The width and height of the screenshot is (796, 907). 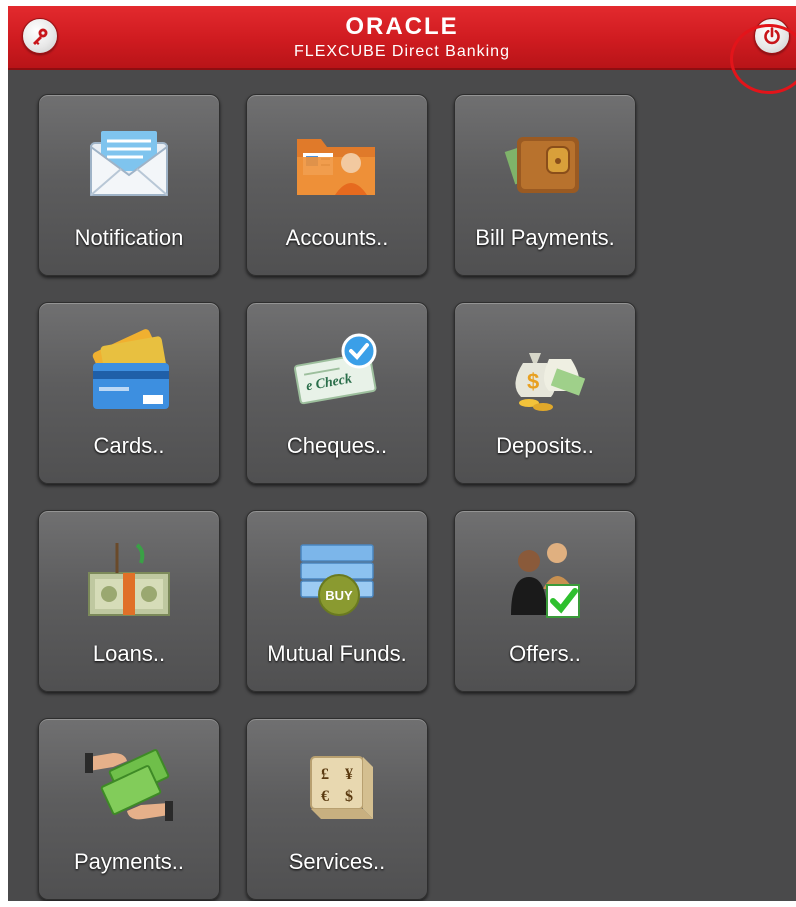 I want to click on credit-cards-icon, so click(x=130, y=369).